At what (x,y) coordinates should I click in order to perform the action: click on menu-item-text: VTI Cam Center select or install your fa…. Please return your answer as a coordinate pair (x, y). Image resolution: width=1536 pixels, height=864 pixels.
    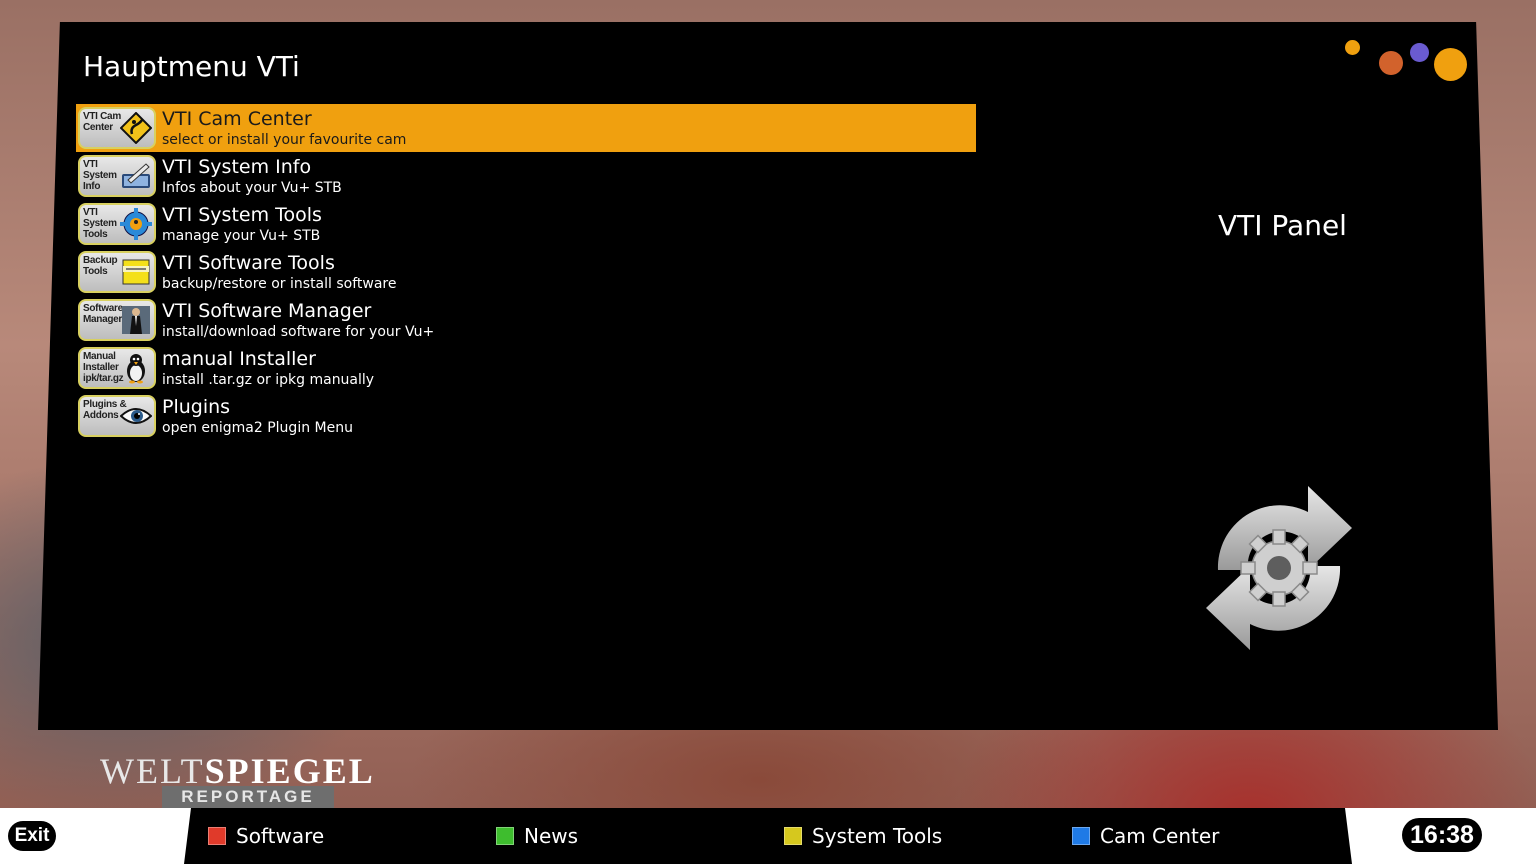
    Looking at the image, I should click on (284, 128).